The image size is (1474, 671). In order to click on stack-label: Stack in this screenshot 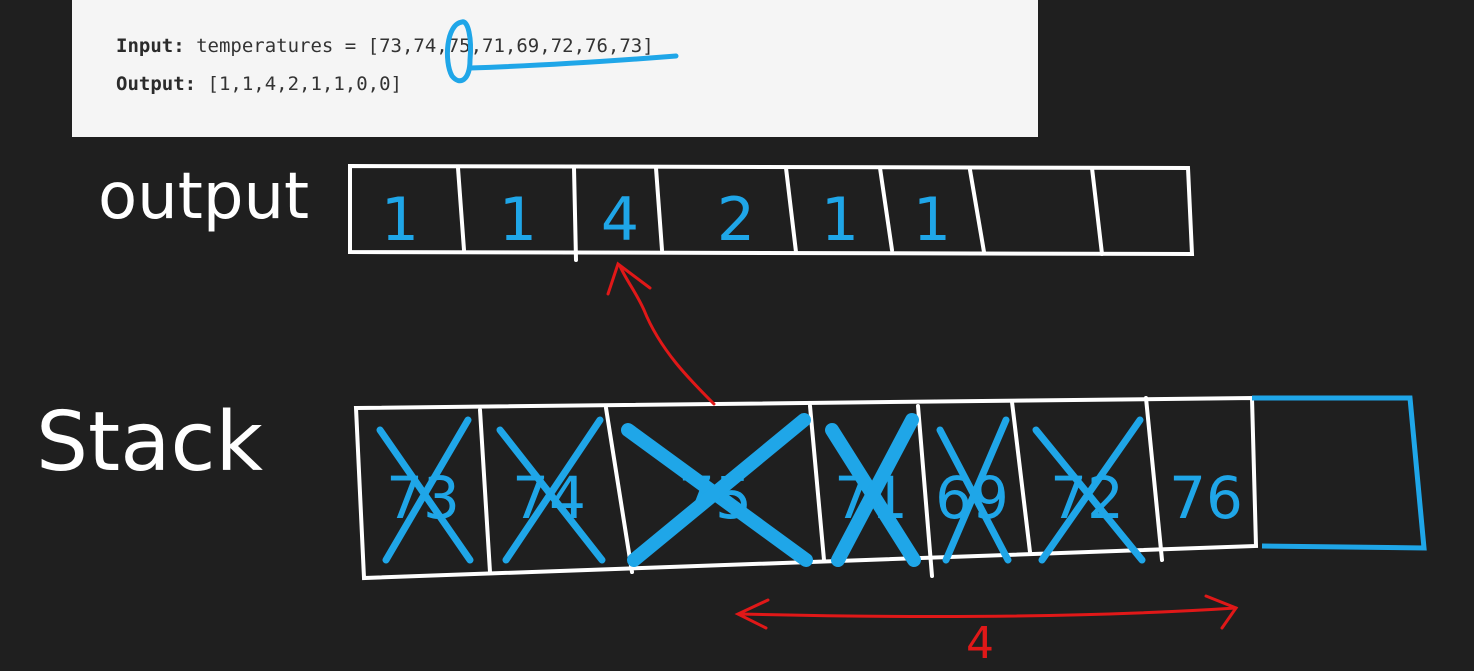, I will do `click(150, 442)`.